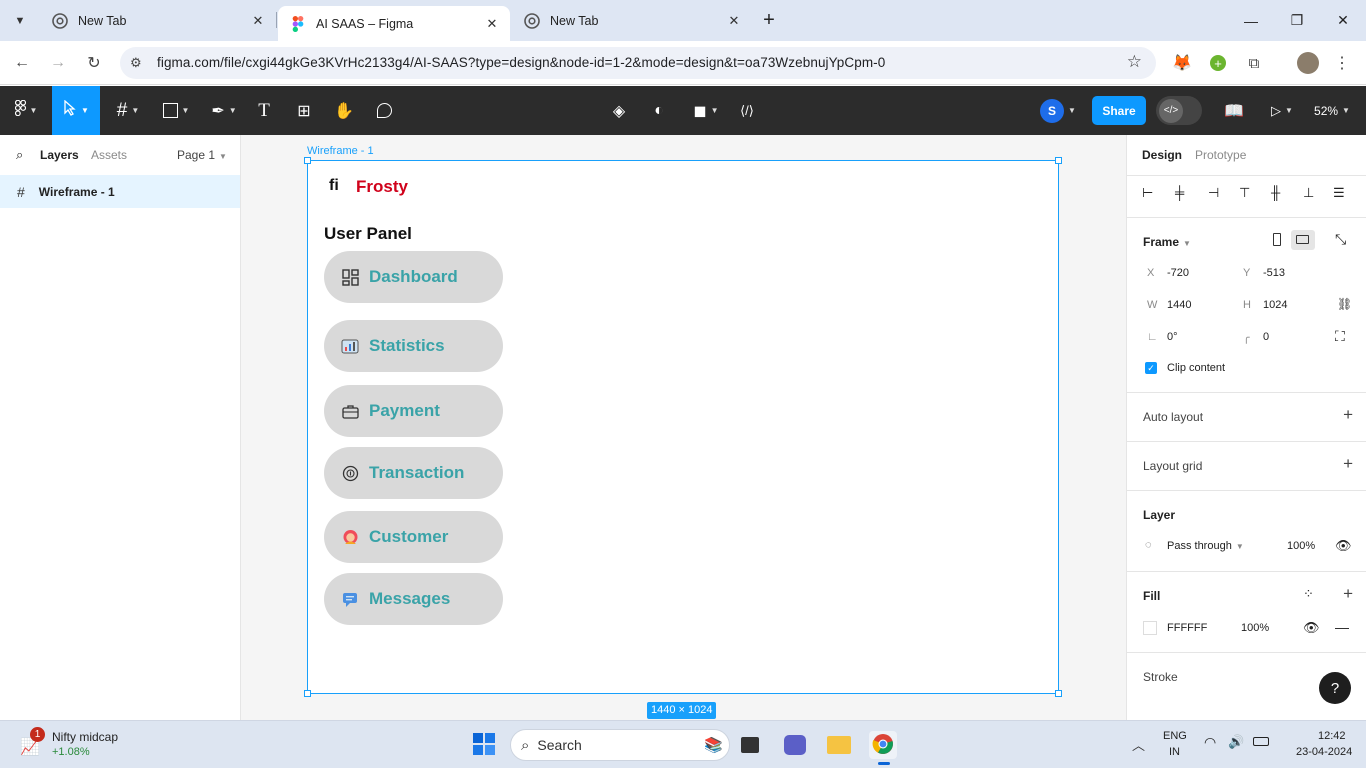 The width and height of the screenshot is (1366, 768). I want to click on add-auto-layout-icon: +, so click(1348, 415).